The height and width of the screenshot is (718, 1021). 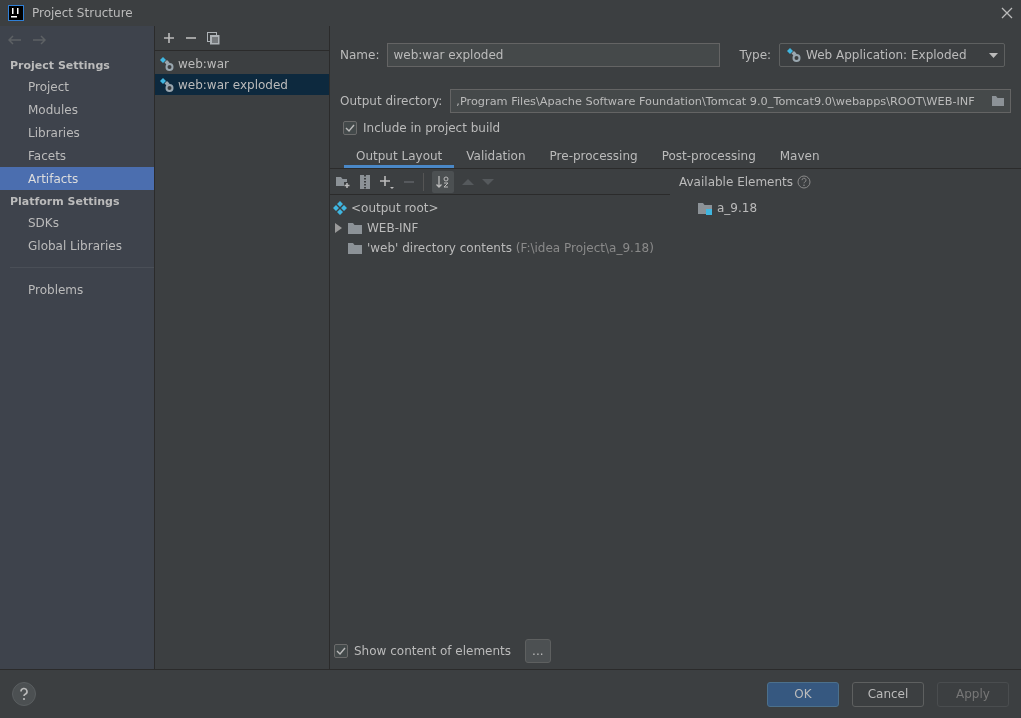 What do you see at coordinates (845, 208) in the screenshot?
I see `available-item: a_9.18` at bounding box center [845, 208].